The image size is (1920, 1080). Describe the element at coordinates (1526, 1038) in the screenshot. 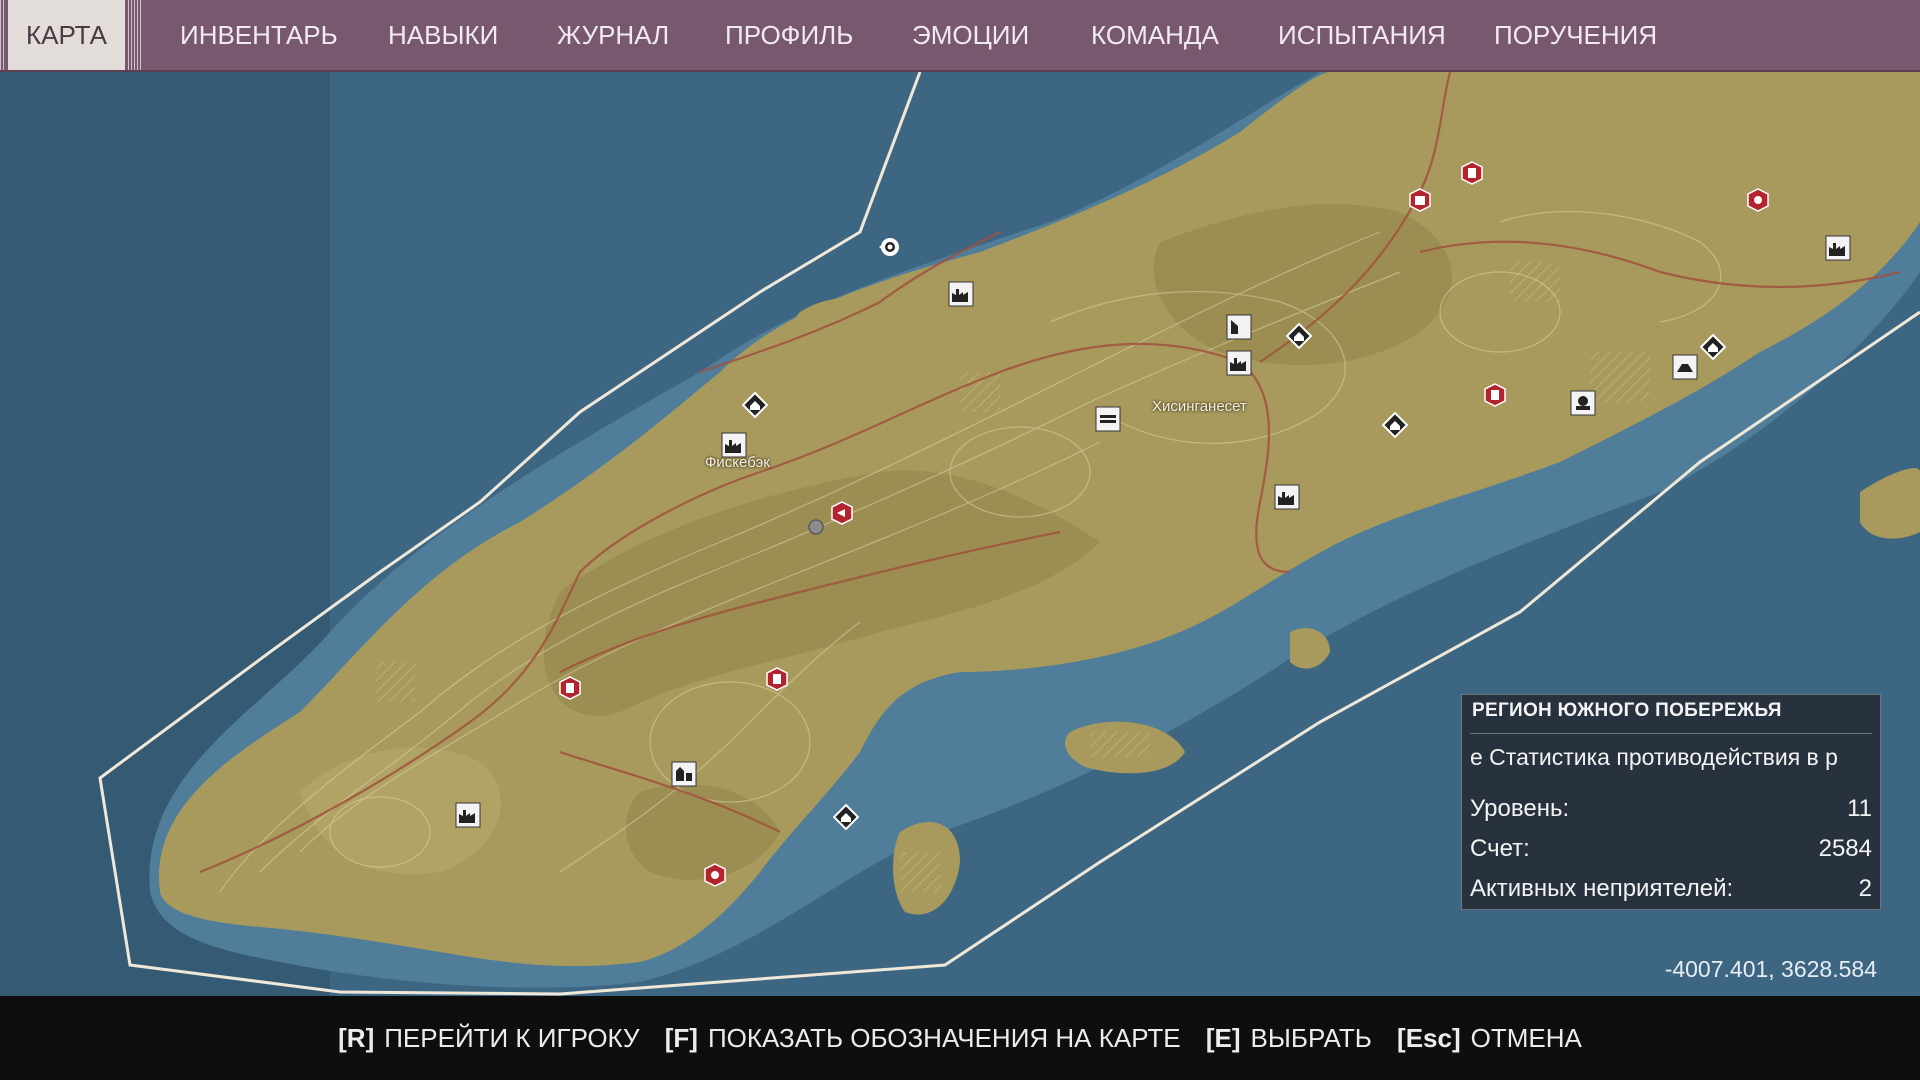

I see `hint-label: ОТМЕНА` at that location.